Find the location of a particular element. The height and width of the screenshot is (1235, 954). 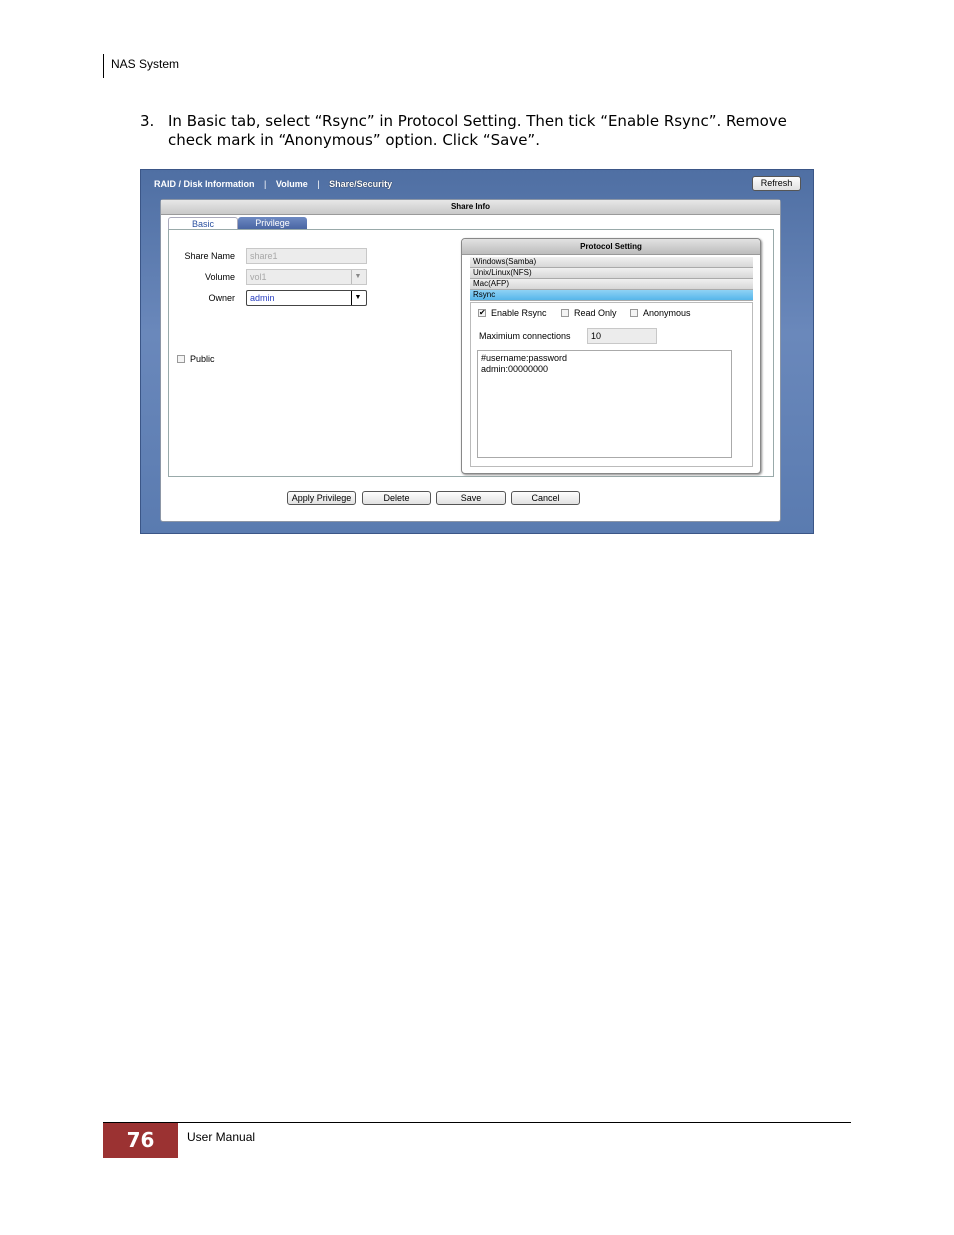

tab-privilege: Privilege is located at coordinates (272, 223).